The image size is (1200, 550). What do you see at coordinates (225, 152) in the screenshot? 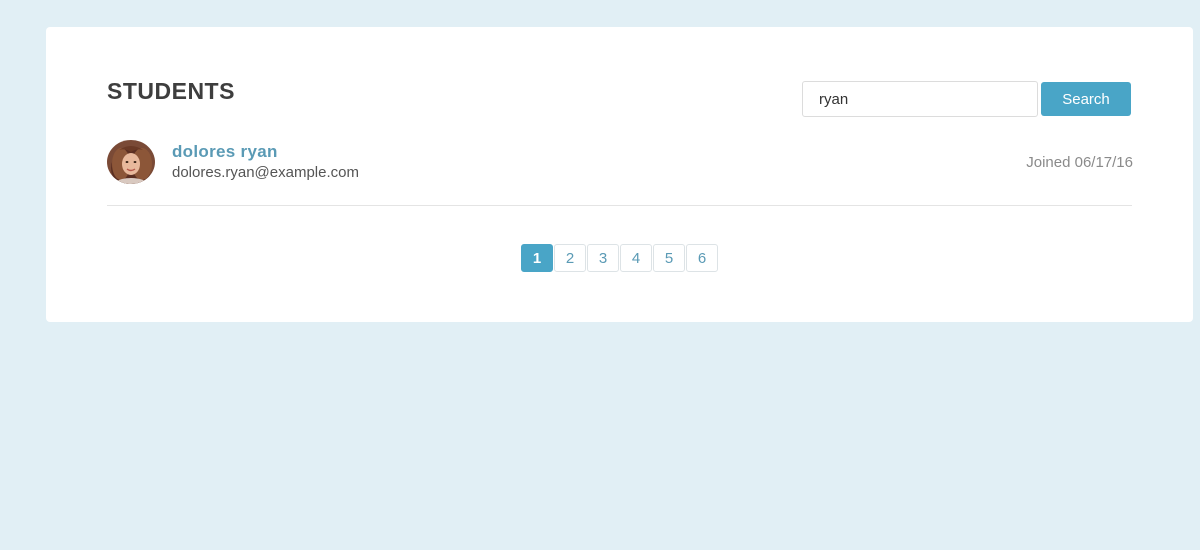
I see `student-name-link: dolores ryan` at bounding box center [225, 152].